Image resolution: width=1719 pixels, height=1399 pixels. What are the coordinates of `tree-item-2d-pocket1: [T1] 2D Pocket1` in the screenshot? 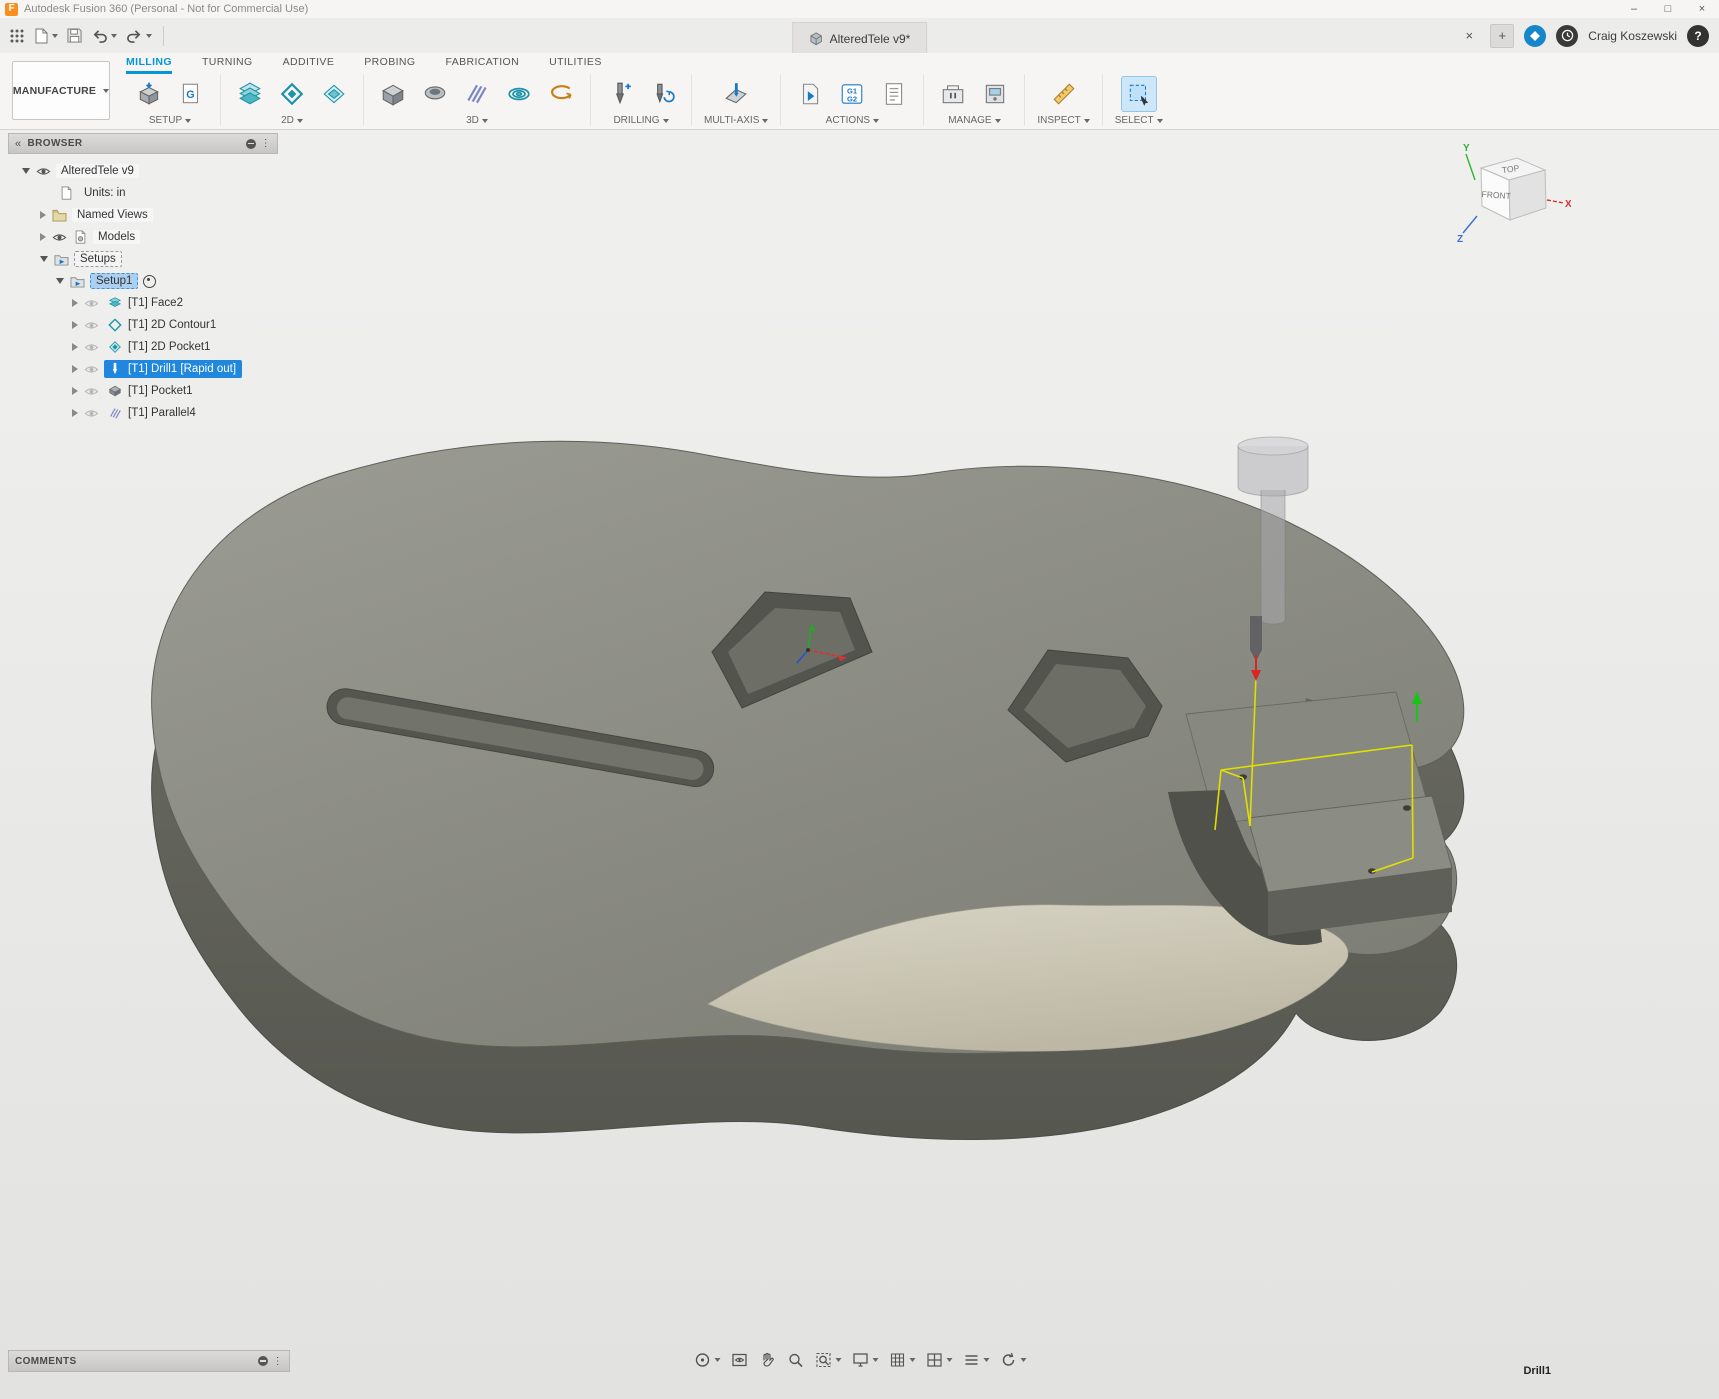 It's located at (143, 347).